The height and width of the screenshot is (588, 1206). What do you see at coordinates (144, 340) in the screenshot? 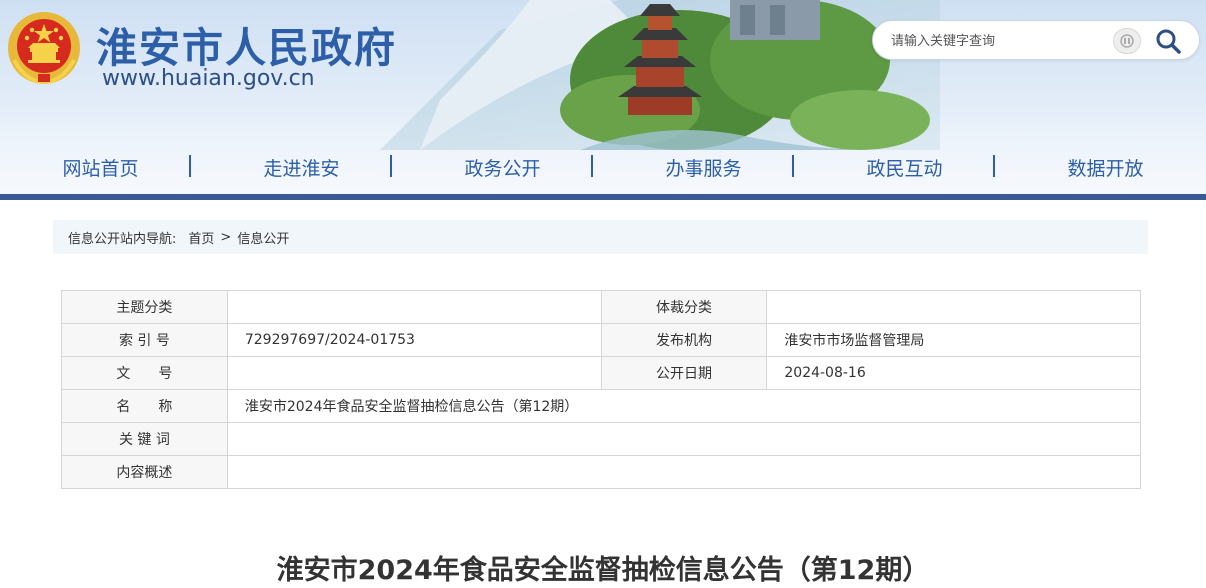
I see `index-label: 索 引 号` at bounding box center [144, 340].